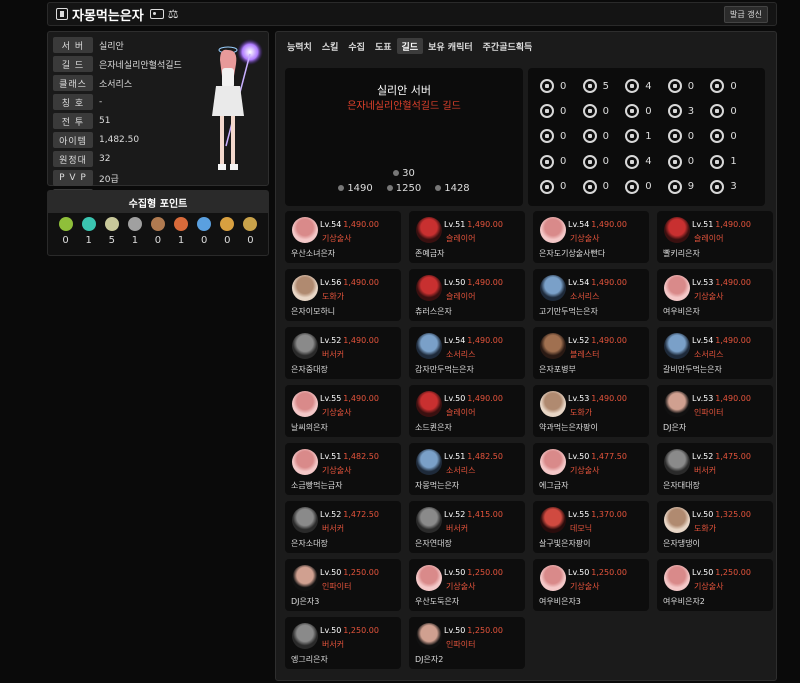  Describe the element at coordinates (356, 46) in the screenshot. I see `tab-2: 수집` at that location.